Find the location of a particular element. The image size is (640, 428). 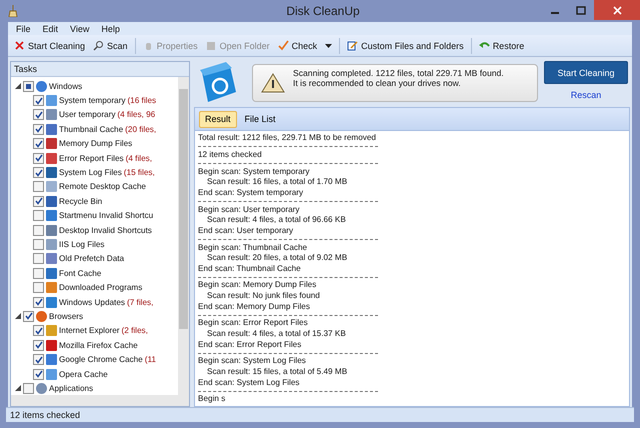

tree-item-label: Opera Cache is located at coordinates (83, 374).